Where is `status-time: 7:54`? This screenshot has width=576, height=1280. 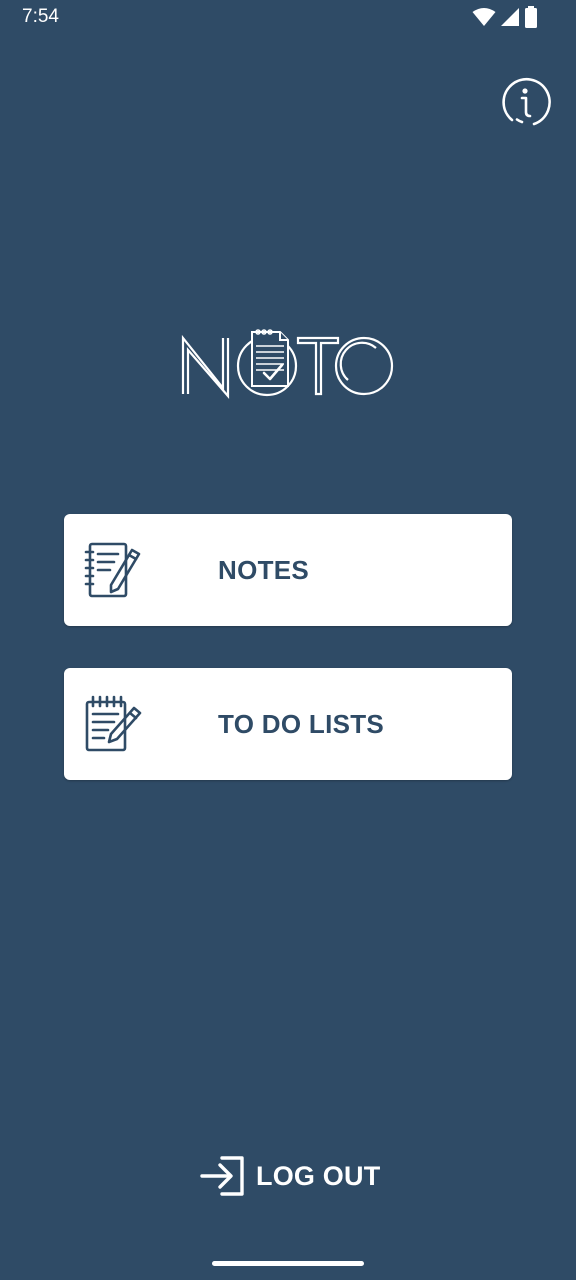
status-time: 7:54 is located at coordinates (40, 16).